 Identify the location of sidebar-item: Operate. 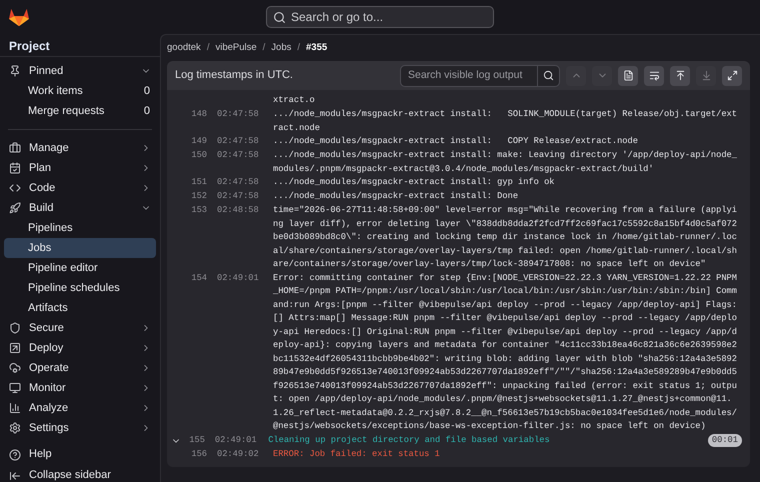
(80, 368).